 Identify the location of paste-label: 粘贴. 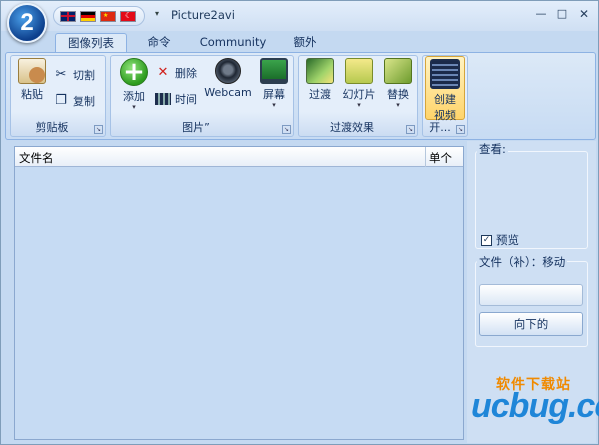
(32, 94).